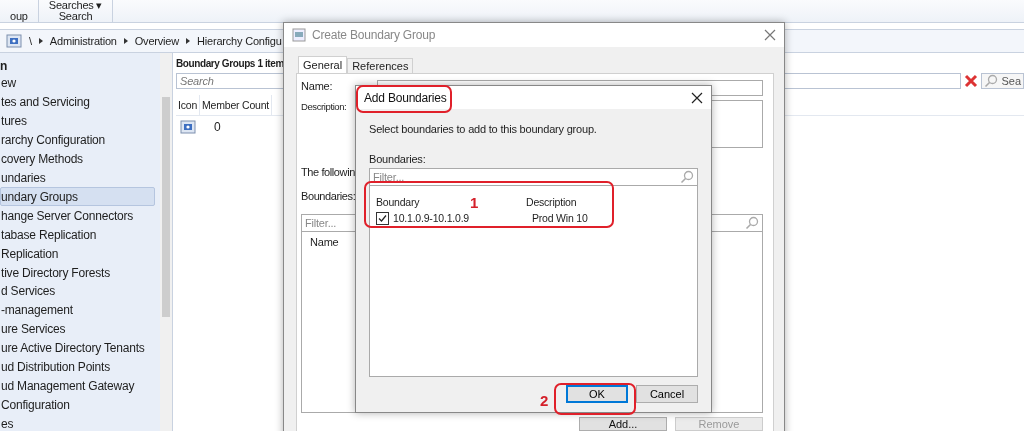 The image size is (1024, 431). Describe the element at coordinates (4, 66) in the screenshot. I see `navigation-header: n` at that location.